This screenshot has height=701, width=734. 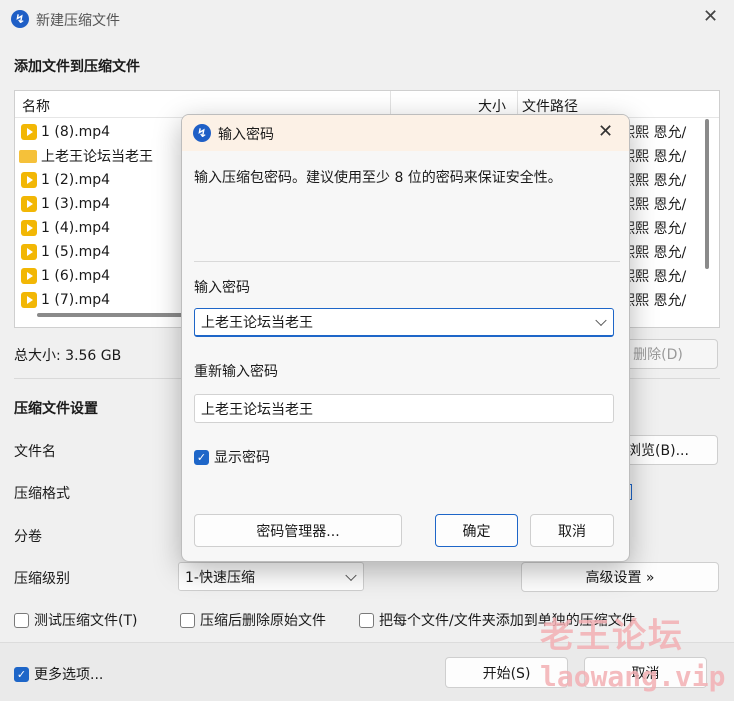 I want to click on show-password-option: ✓ 显示密码, so click(x=232, y=457).